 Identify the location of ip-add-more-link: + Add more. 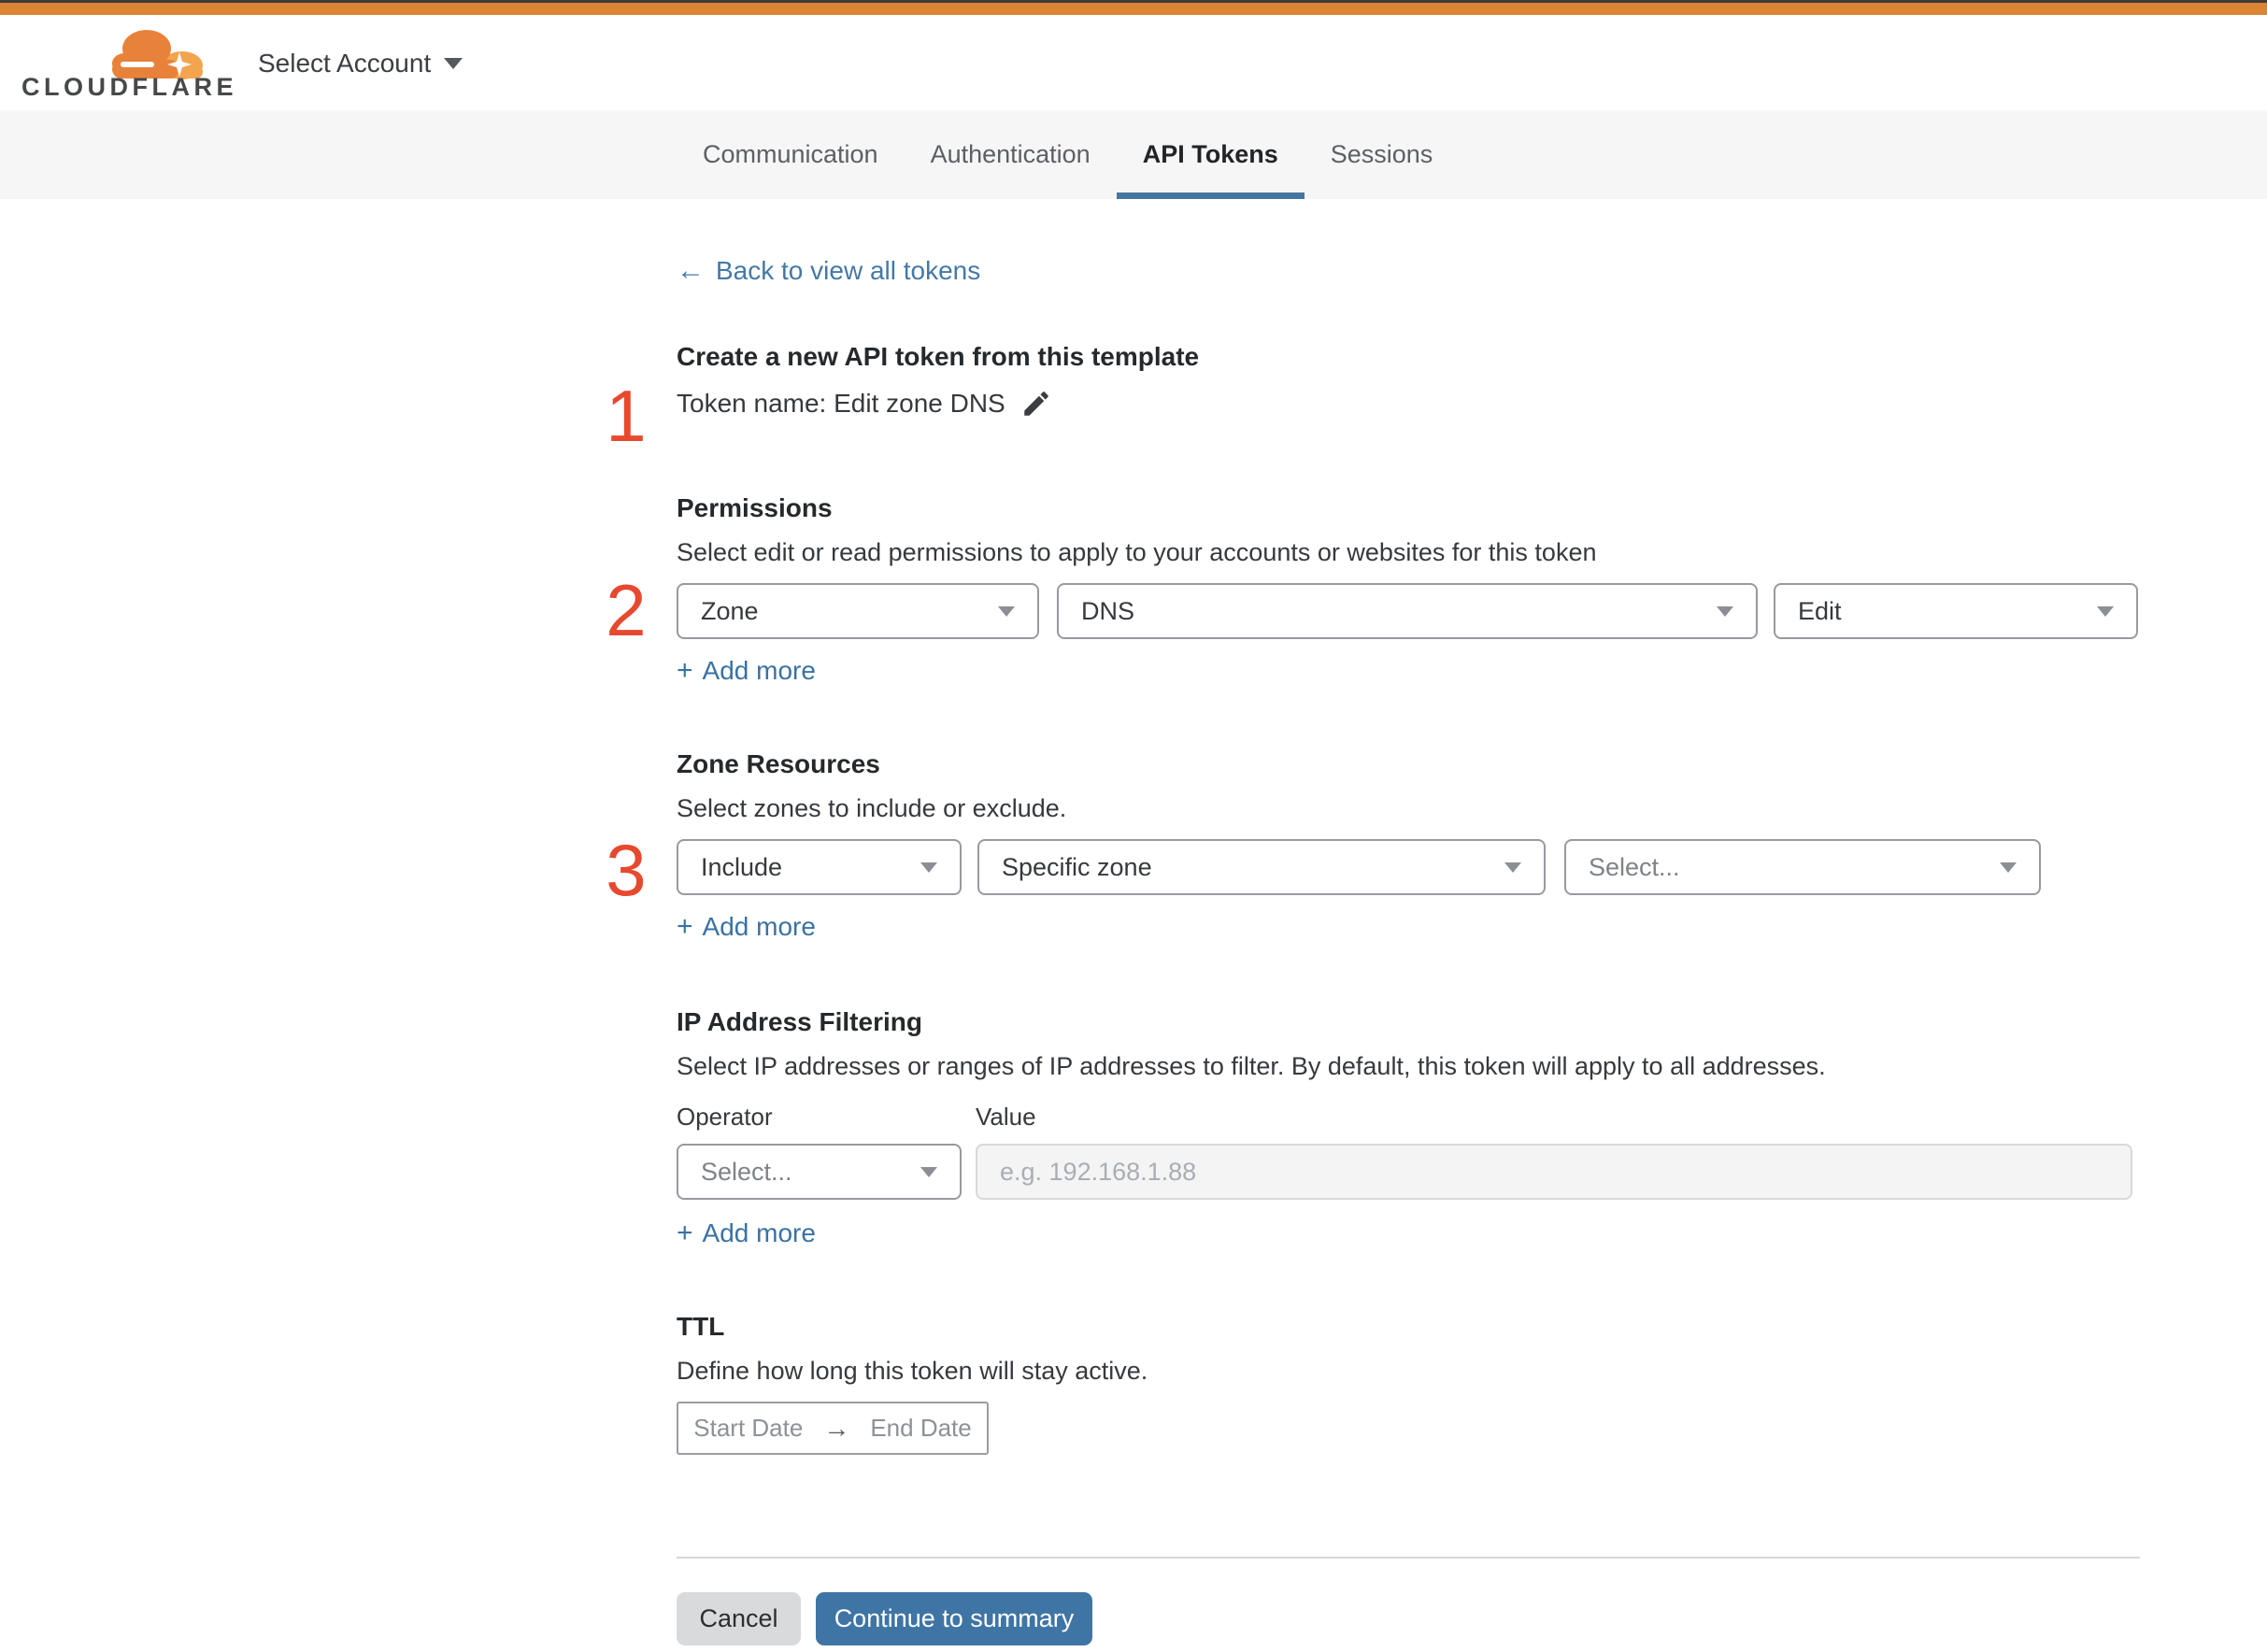
(746, 1233).